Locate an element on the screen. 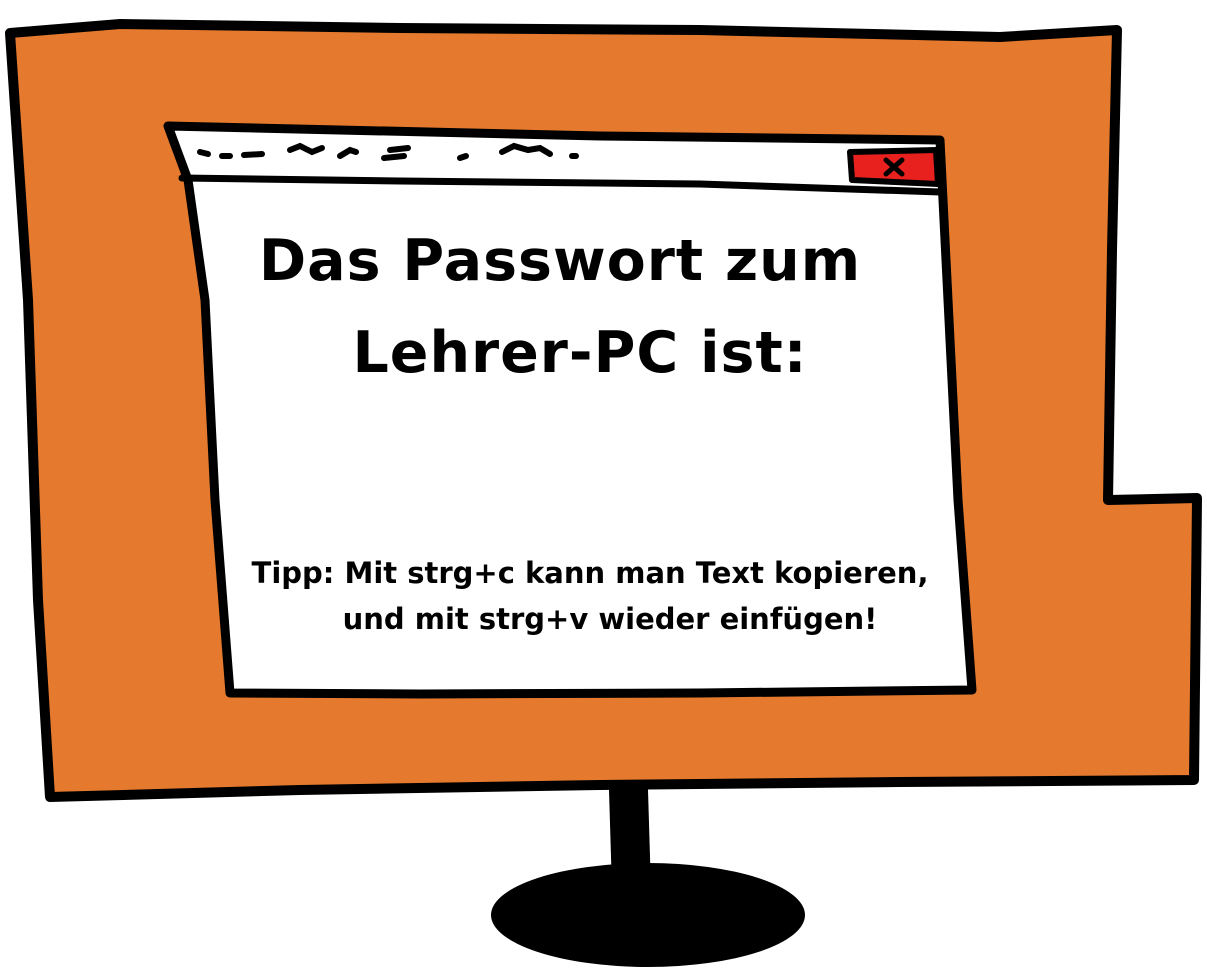 This screenshot has height=972, width=1207. dialog-headline-line-1: Das Passwort zum is located at coordinates (560, 261).